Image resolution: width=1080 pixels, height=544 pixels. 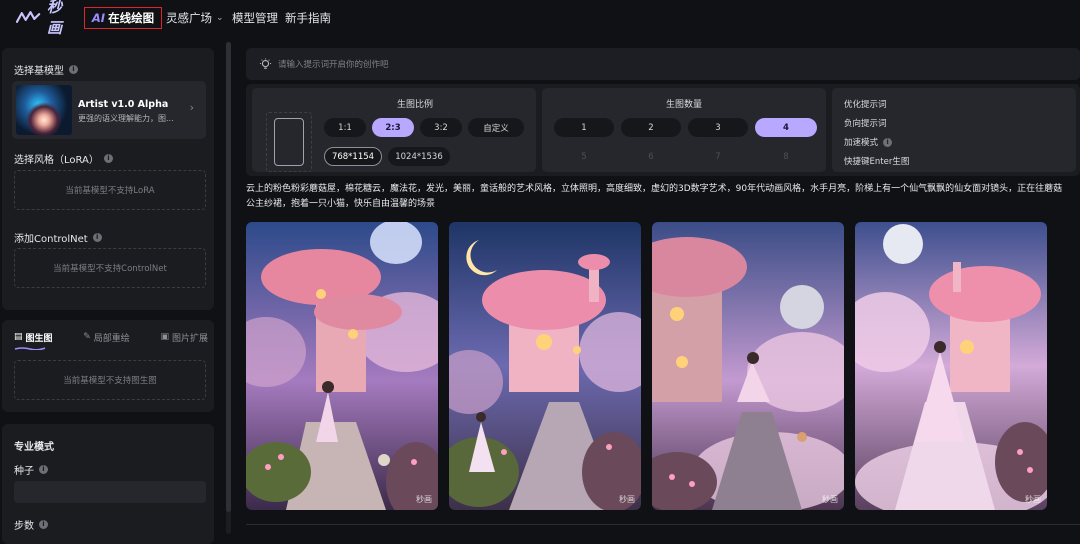 I want to click on nav-guide: 新手指南, so click(x=308, y=18).